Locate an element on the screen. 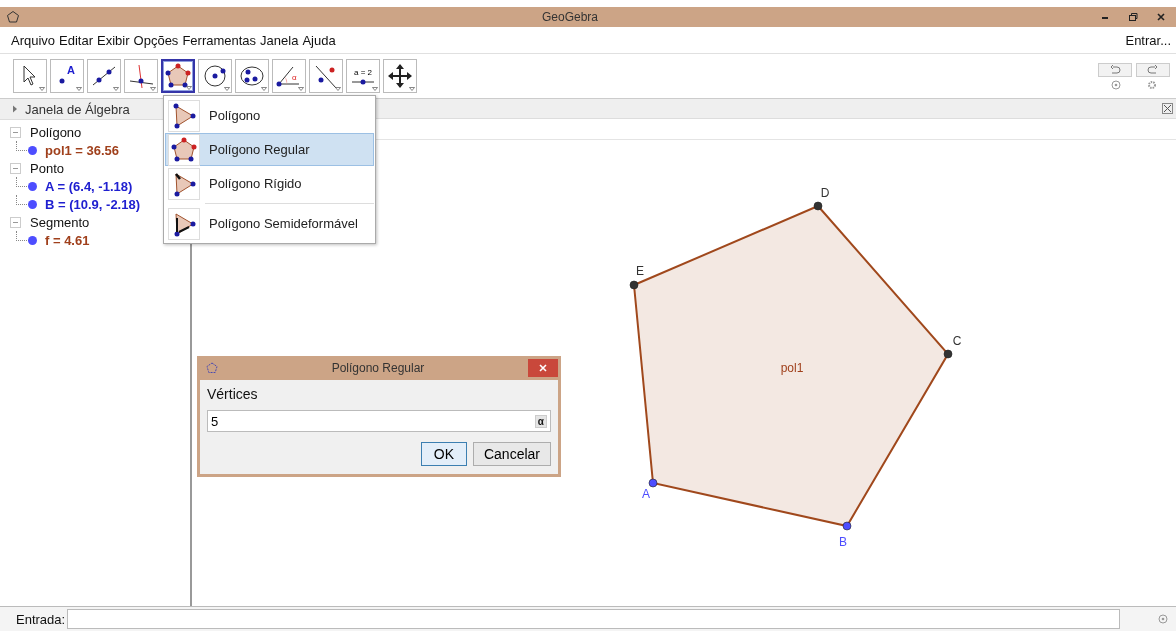  app-icon is located at coordinates (13, 17).